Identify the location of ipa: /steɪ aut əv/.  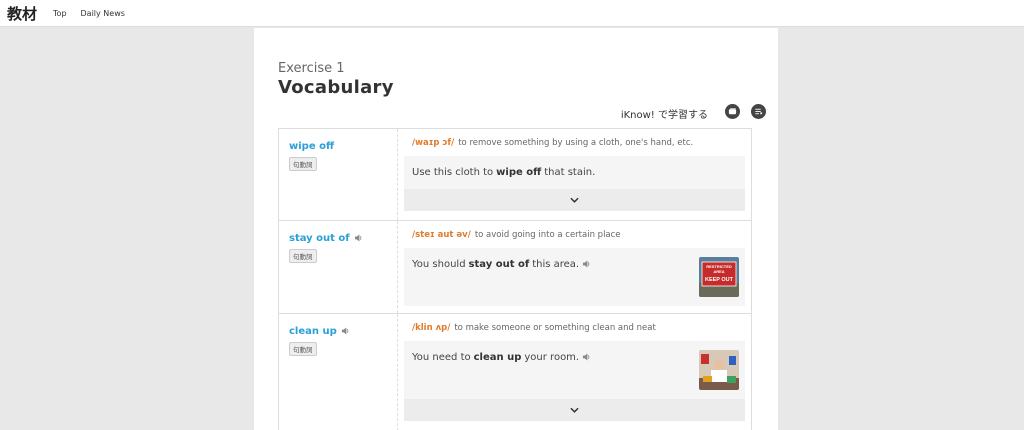
(441, 235).